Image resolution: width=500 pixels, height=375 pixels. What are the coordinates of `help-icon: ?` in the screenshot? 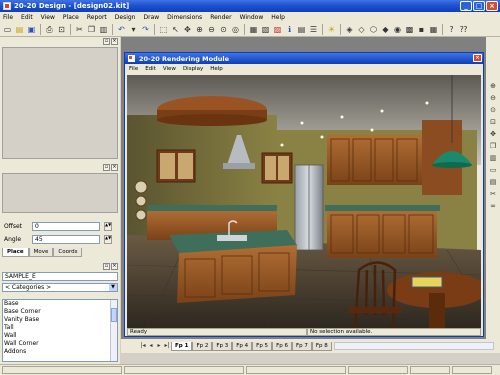 It's located at (451, 29).